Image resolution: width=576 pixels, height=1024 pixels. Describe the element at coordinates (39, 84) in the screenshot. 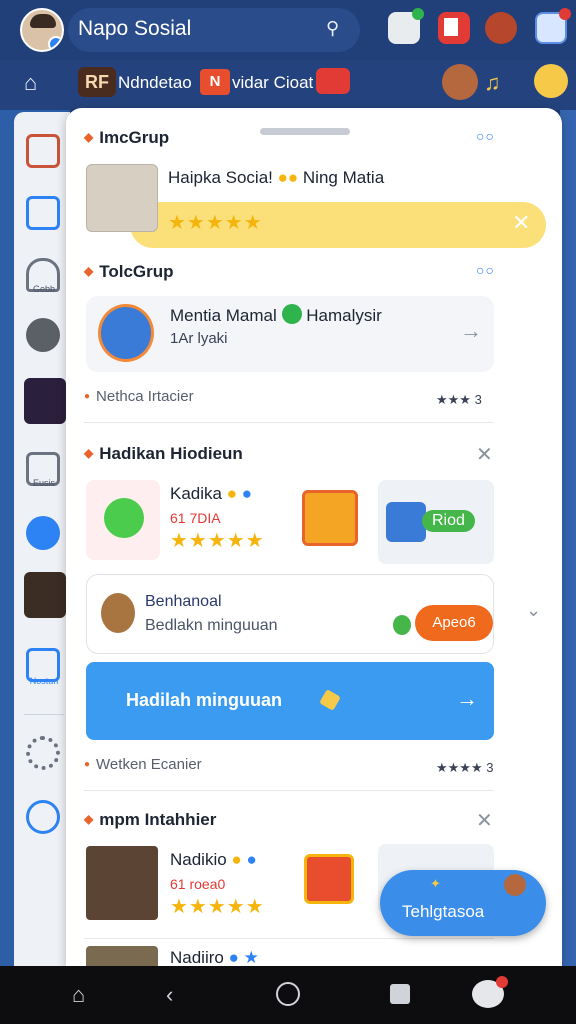

I see `home-icon: ⌂` at that location.